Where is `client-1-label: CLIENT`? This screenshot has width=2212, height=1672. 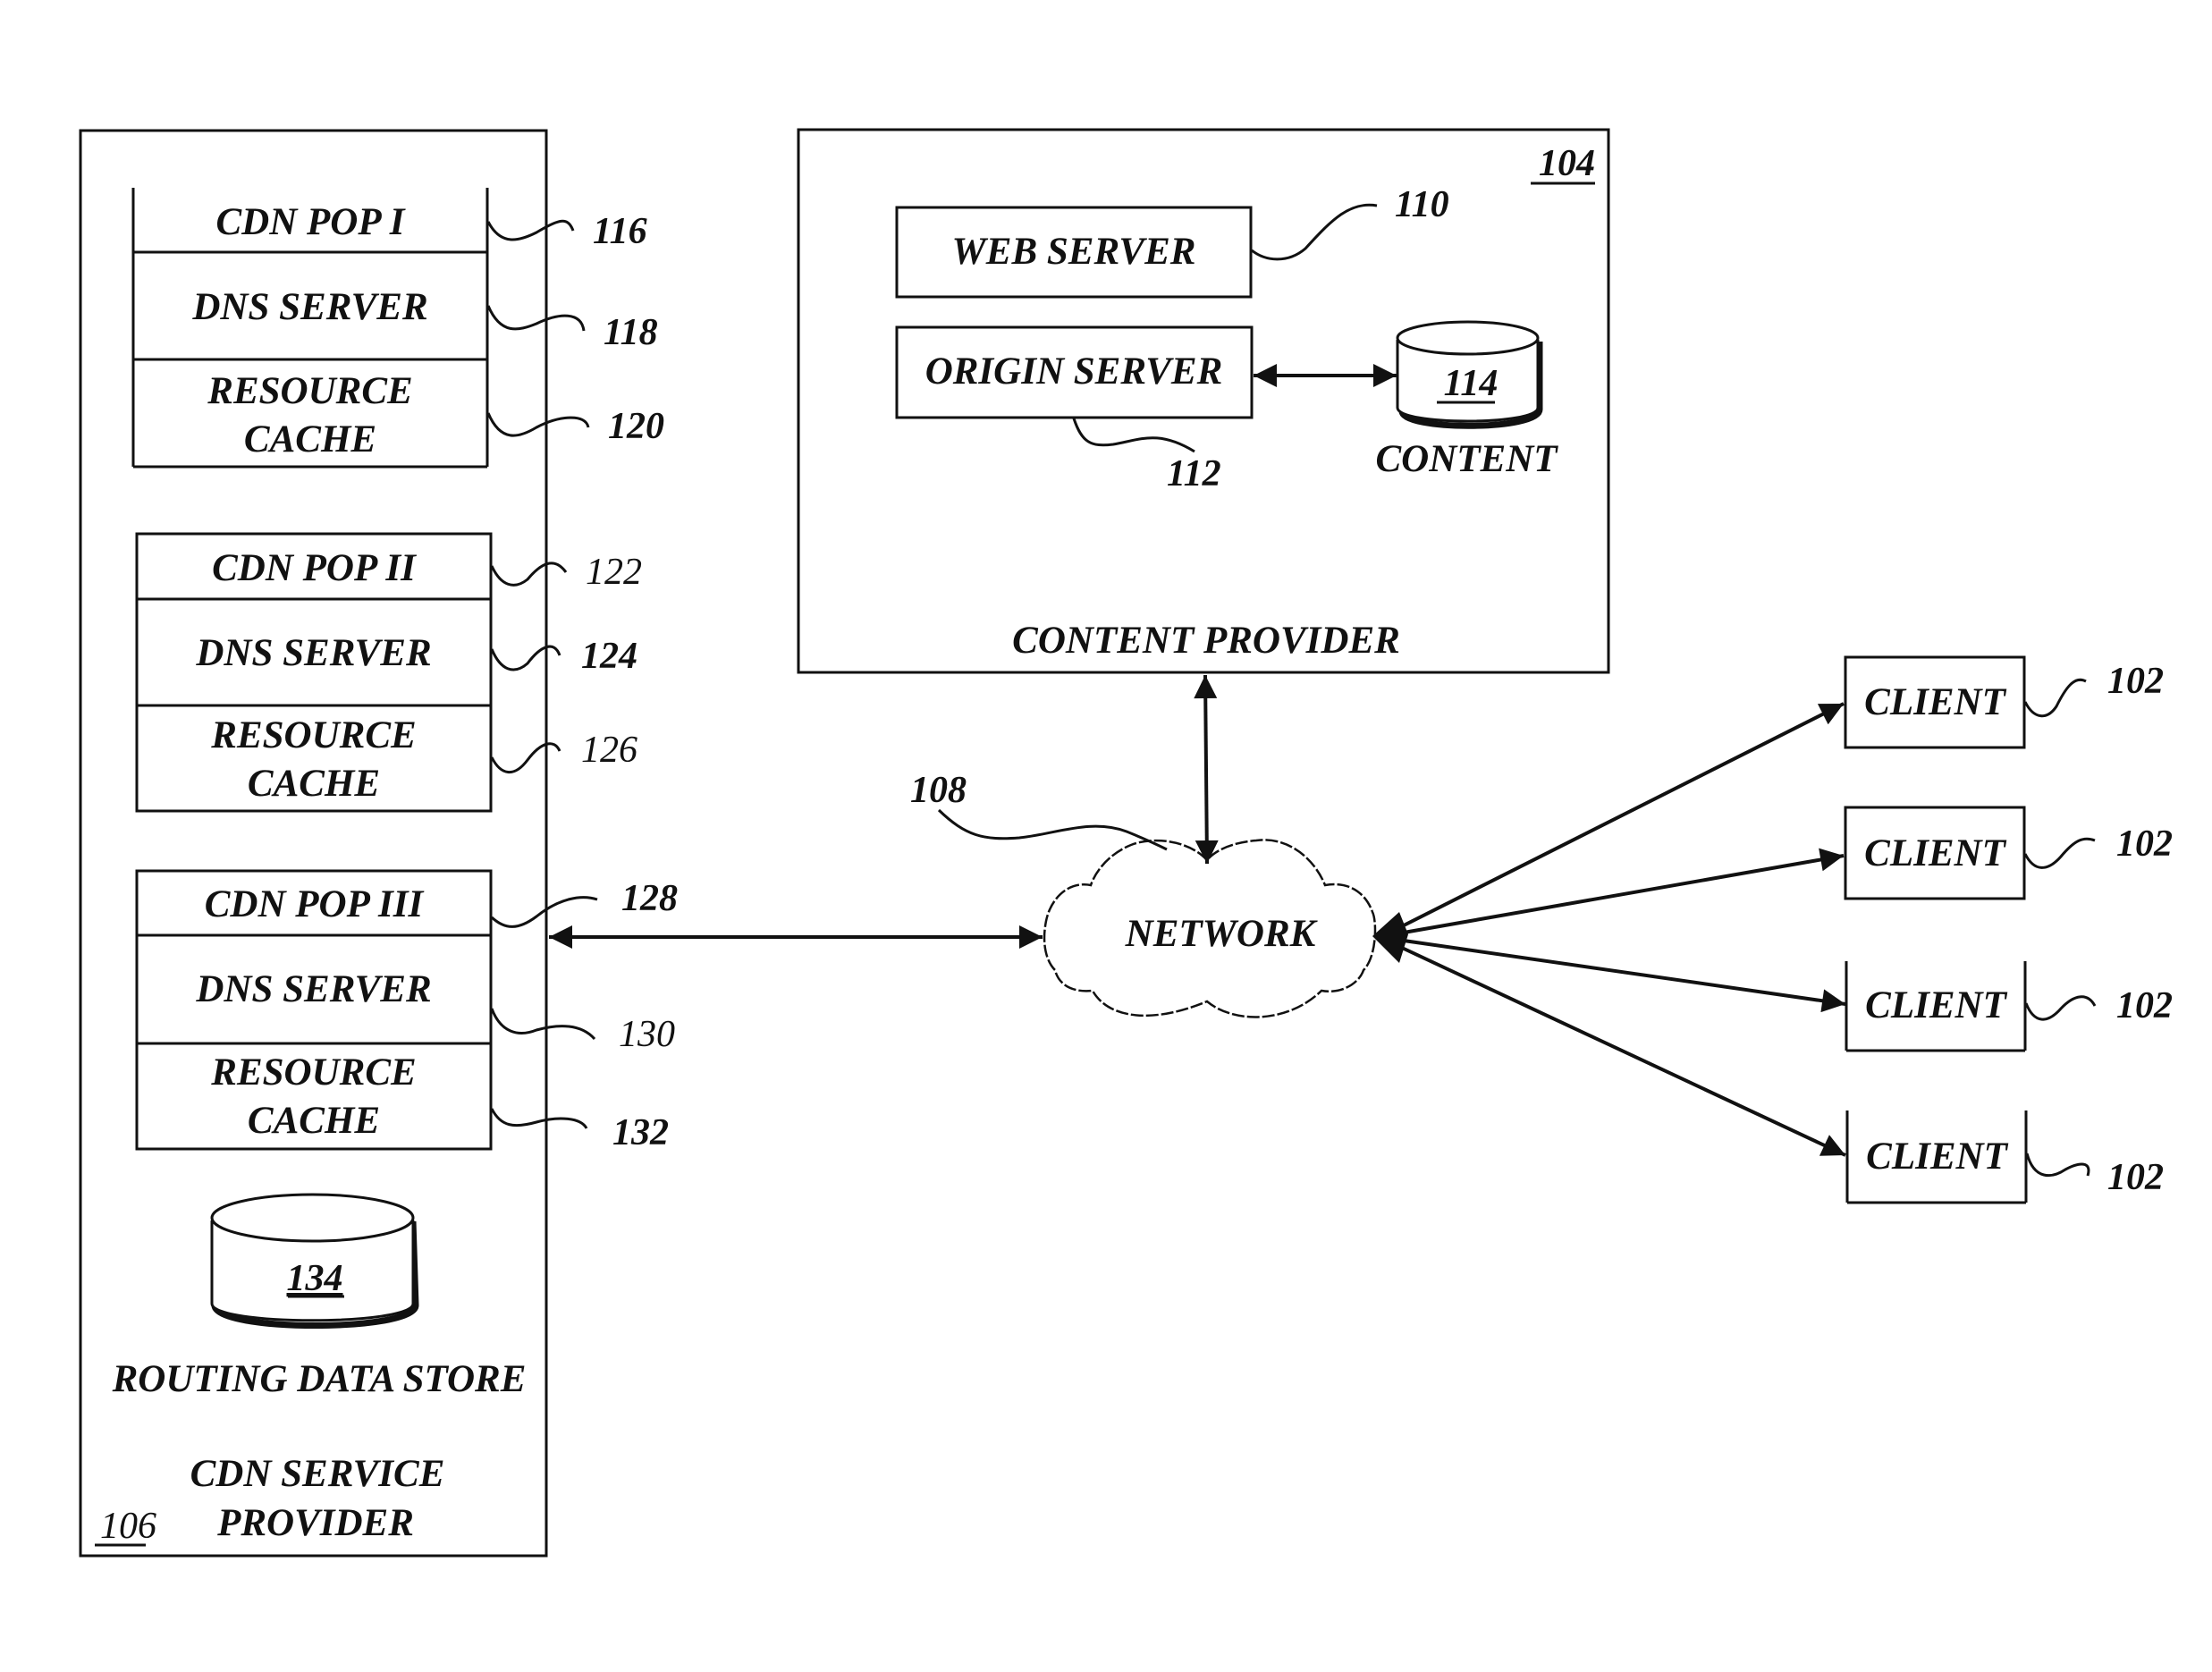 client-1-label: CLIENT is located at coordinates (1935, 702).